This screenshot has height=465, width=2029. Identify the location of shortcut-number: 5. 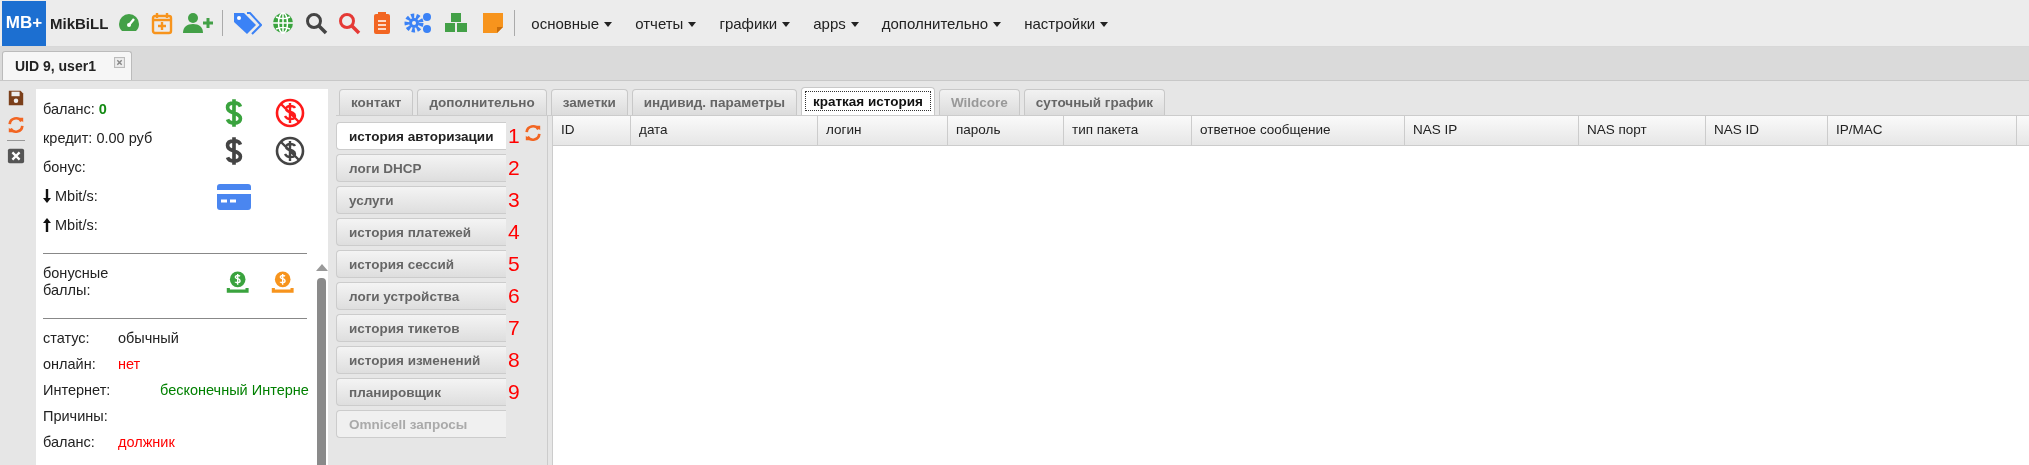
(514, 264).